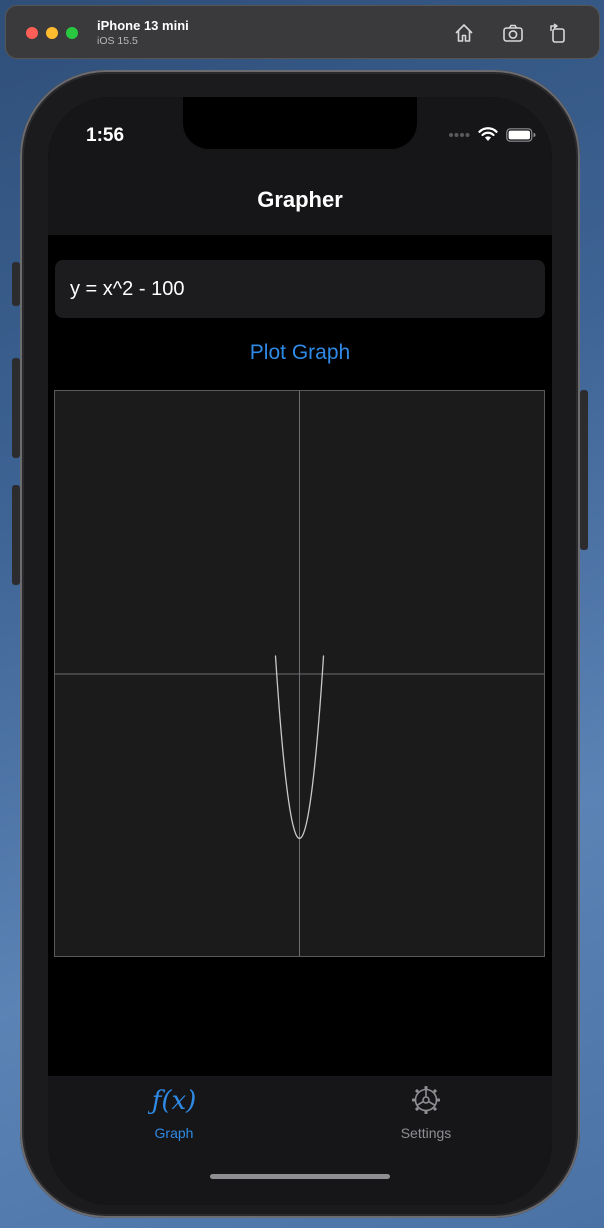  Describe the element at coordinates (16, 284) in the screenshot. I see `mute-switch` at that location.